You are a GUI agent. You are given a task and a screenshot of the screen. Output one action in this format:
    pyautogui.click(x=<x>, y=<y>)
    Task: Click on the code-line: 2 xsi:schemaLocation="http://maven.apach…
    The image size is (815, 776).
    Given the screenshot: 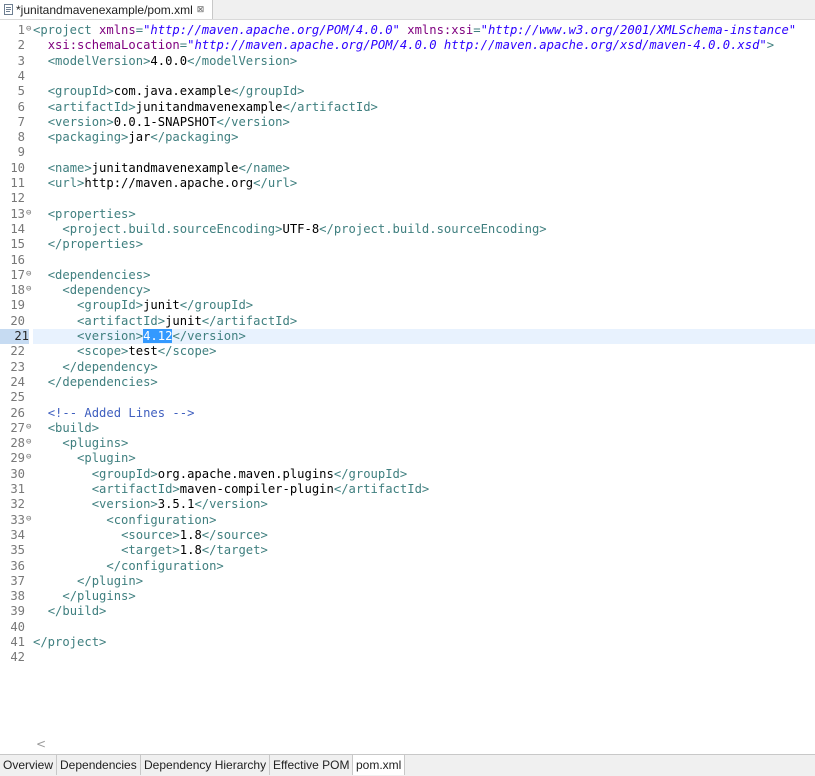 What is the action you would take?
    pyautogui.click(x=407, y=45)
    